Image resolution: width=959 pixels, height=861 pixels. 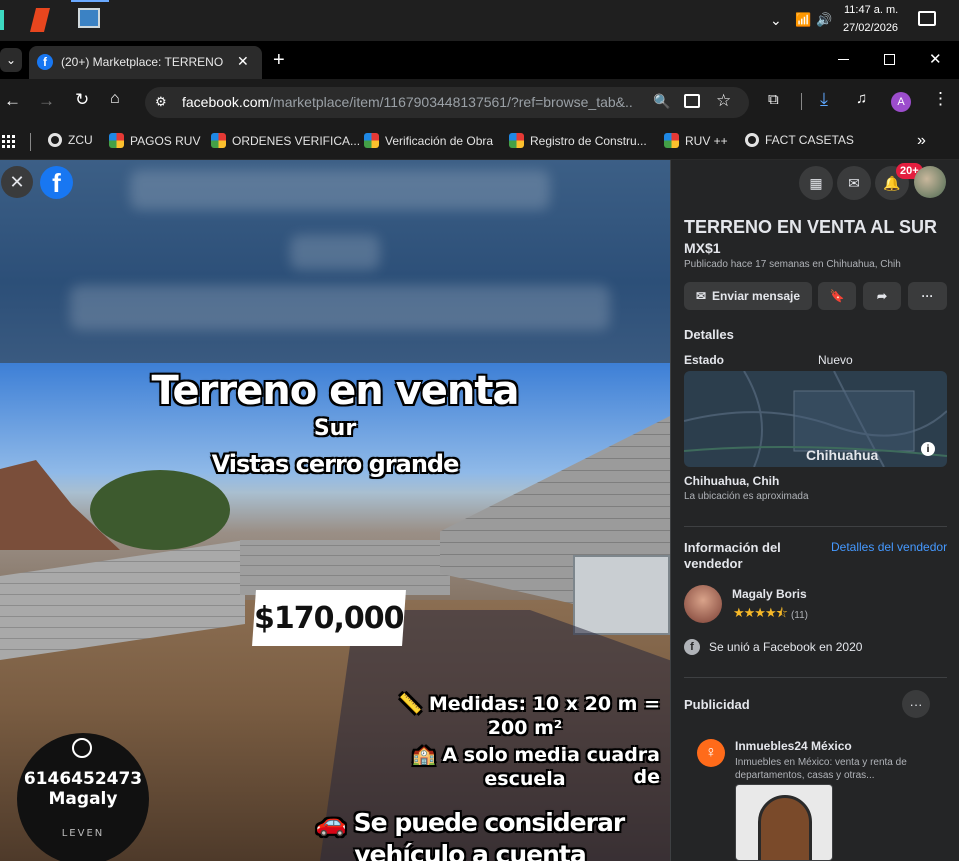 What do you see at coordinates (12, 101) in the screenshot?
I see `back-icon: ←` at bounding box center [12, 101].